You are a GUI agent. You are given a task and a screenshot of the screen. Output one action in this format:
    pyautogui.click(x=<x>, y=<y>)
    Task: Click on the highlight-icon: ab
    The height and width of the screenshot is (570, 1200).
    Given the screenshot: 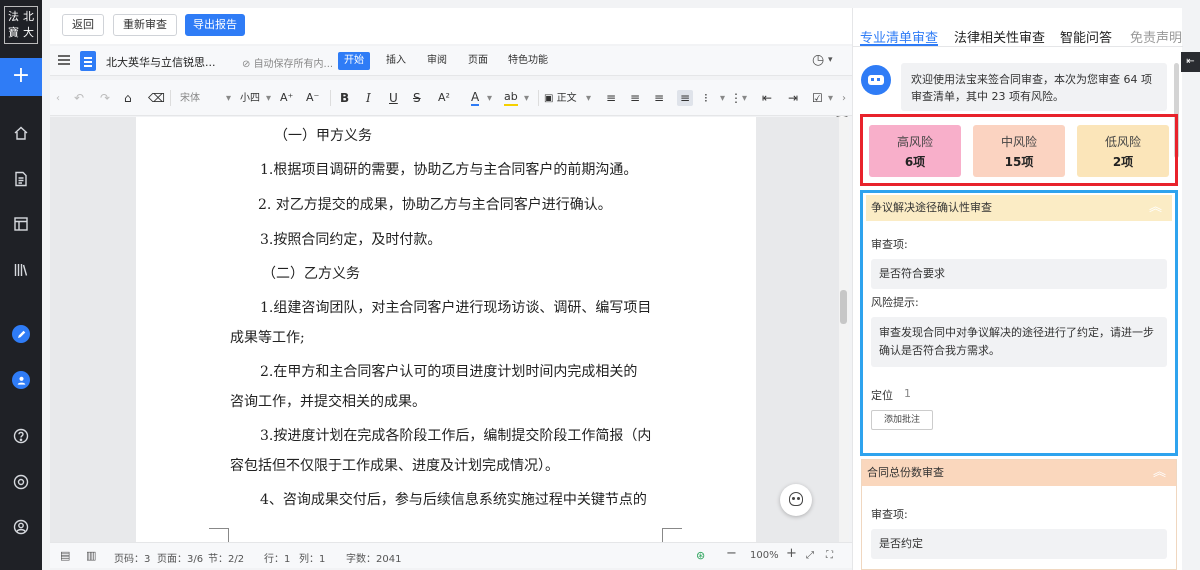 What is the action you would take?
    pyautogui.click(x=511, y=98)
    